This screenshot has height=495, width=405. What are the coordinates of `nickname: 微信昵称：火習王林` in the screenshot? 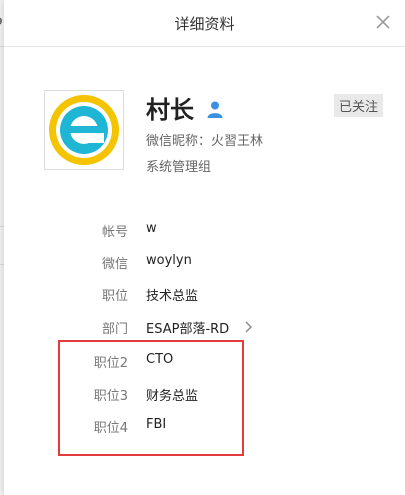 It's located at (205, 141).